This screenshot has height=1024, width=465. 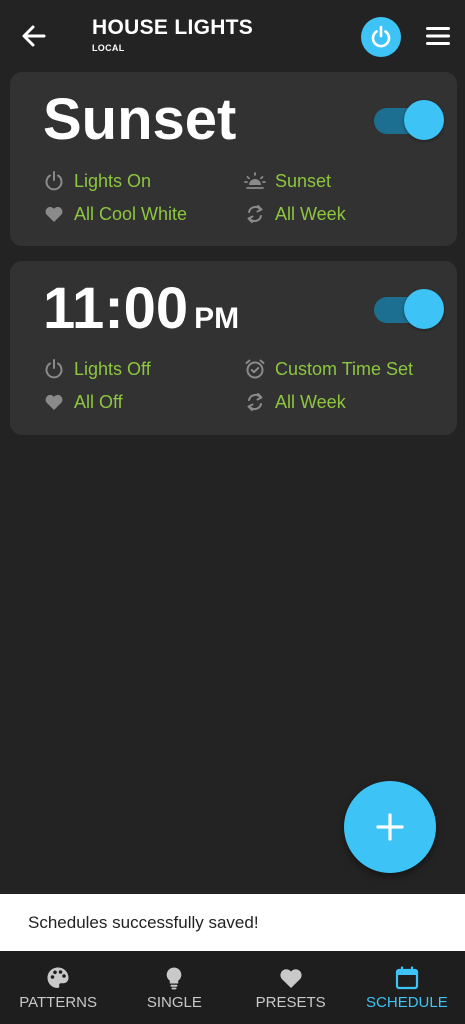 What do you see at coordinates (113, 180) in the screenshot?
I see `schedule-action-label: Lights On` at bounding box center [113, 180].